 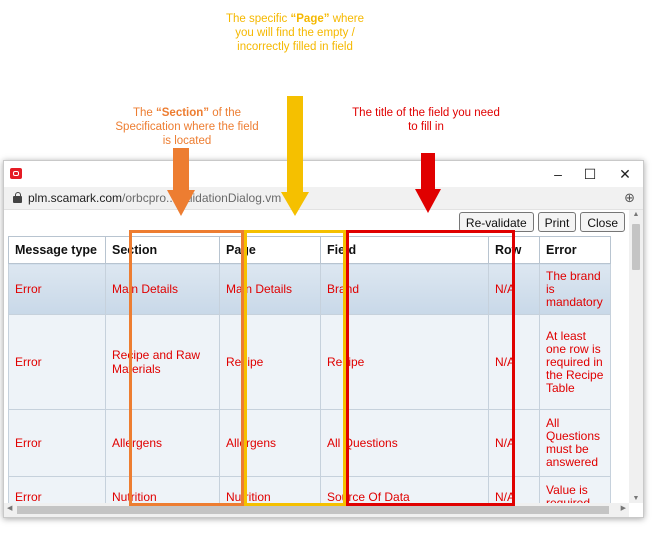 What do you see at coordinates (629, 198) in the screenshot?
I see `zoom-icon: ⊕` at bounding box center [629, 198].